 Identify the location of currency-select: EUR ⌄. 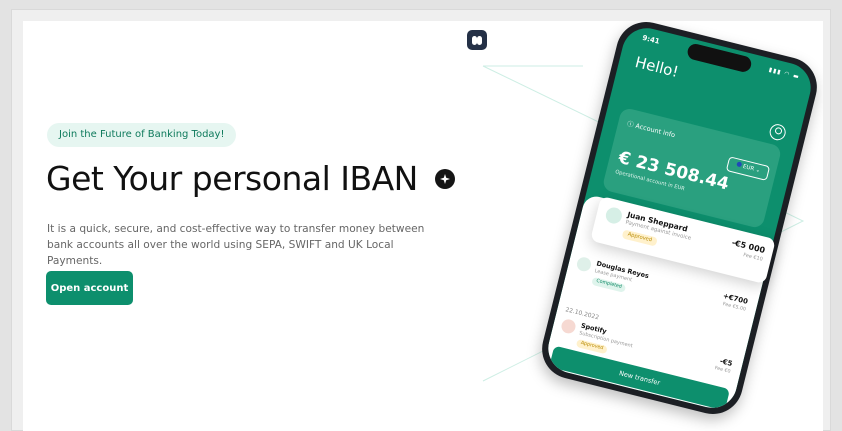
(748, 168).